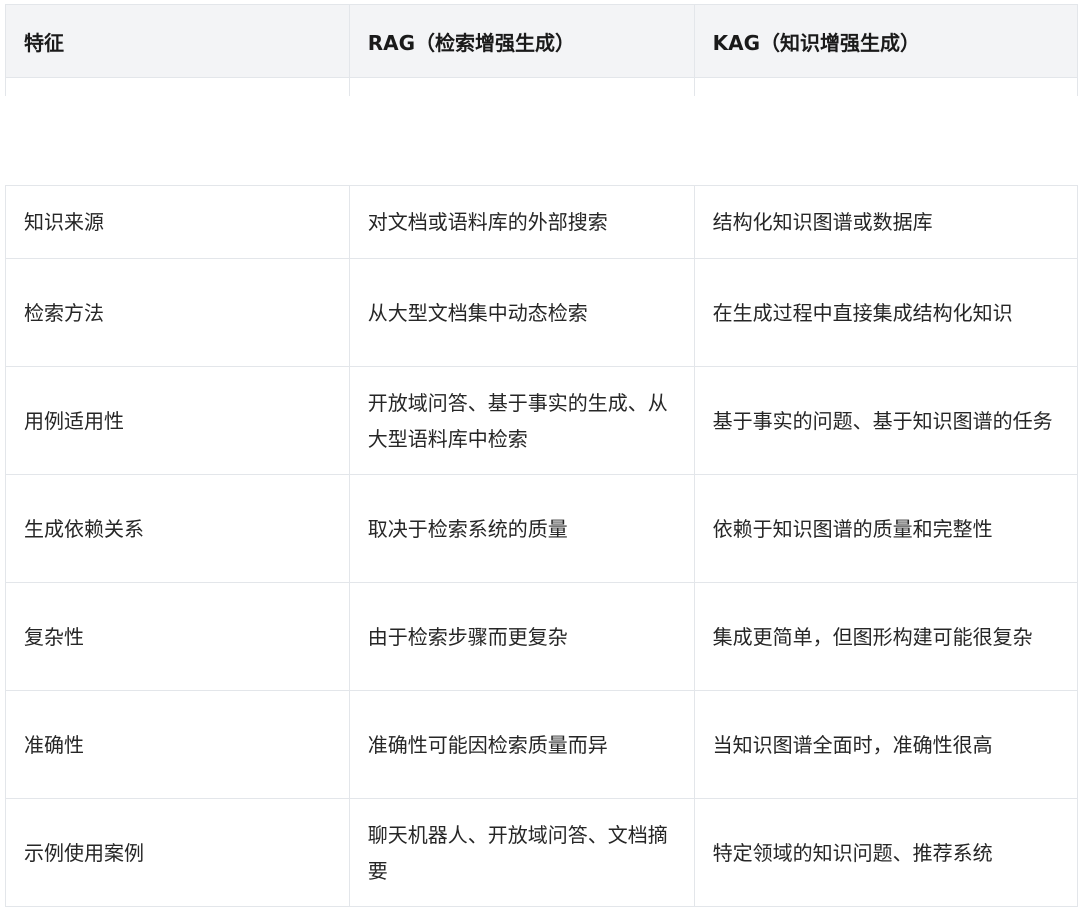 The height and width of the screenshot is (920, 1080). I want to click on cell-feature: 检索方法, so click(178, 313).